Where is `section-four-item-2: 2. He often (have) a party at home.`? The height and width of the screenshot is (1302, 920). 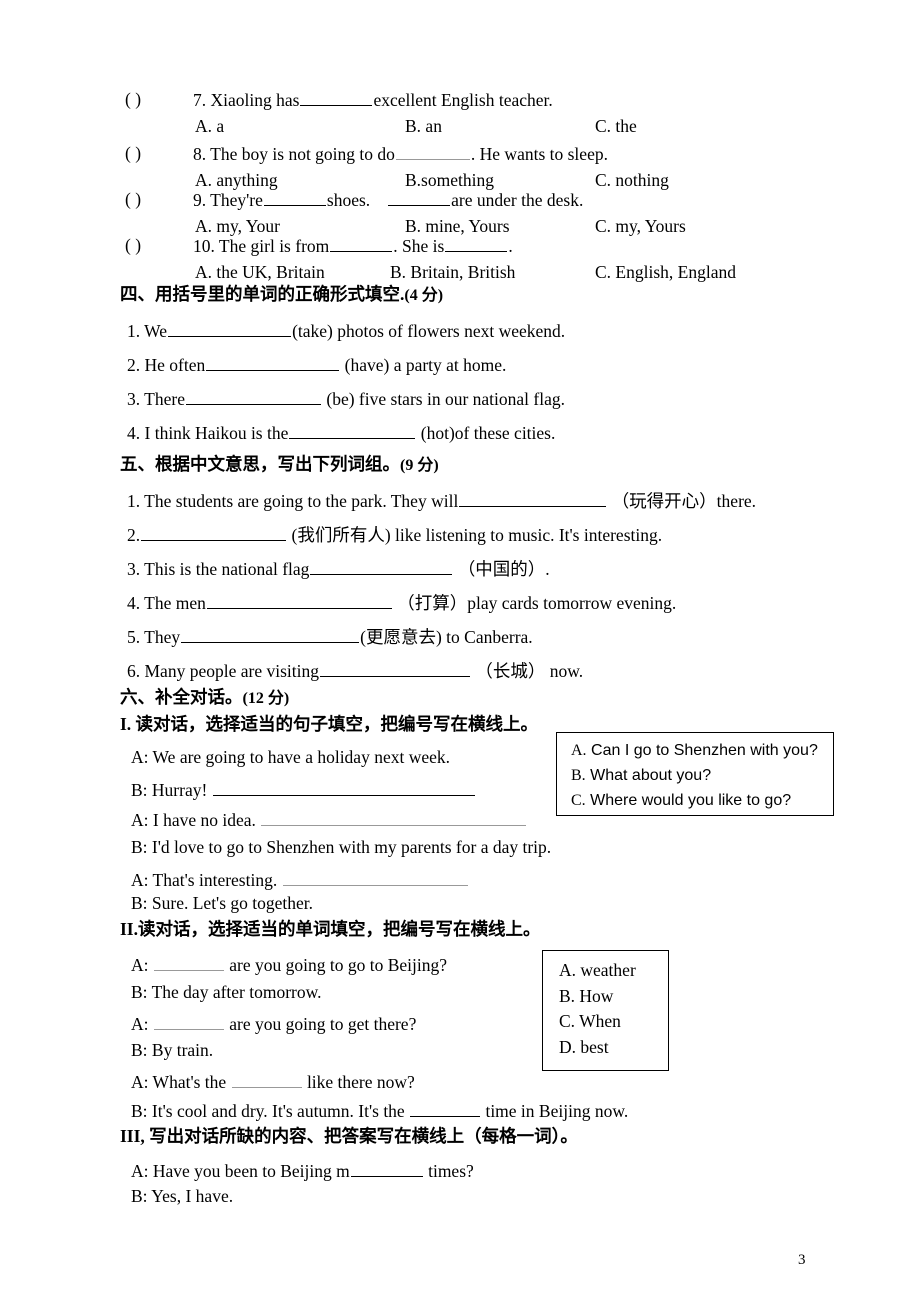 section-four-item-2: 2. He often (have) a party at home. is located at coordinates (316, 364).